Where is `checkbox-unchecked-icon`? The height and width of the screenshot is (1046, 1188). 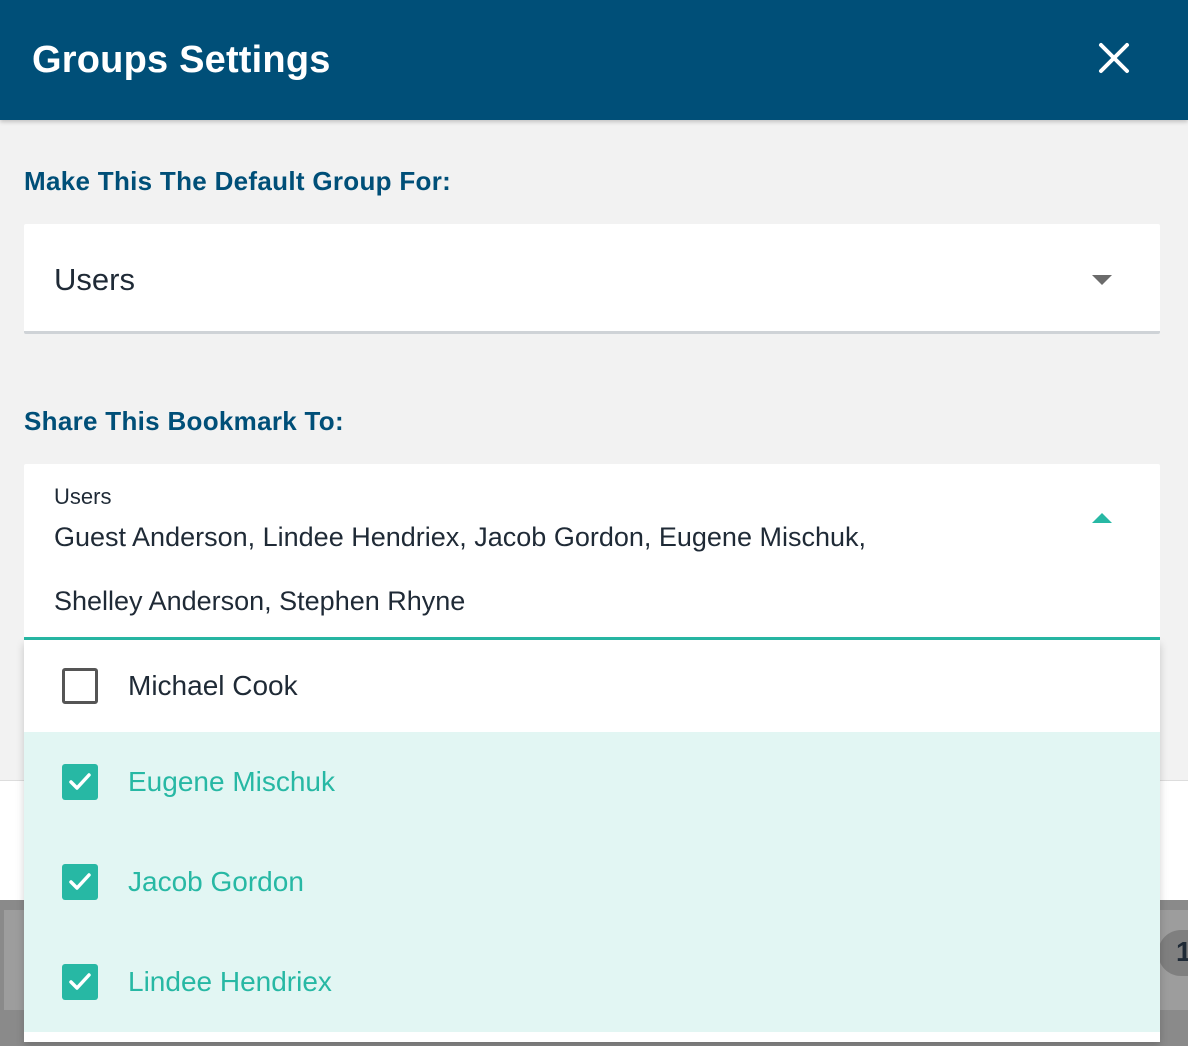 checkbox-unchecked-icon is located at coordinates (80, 686).